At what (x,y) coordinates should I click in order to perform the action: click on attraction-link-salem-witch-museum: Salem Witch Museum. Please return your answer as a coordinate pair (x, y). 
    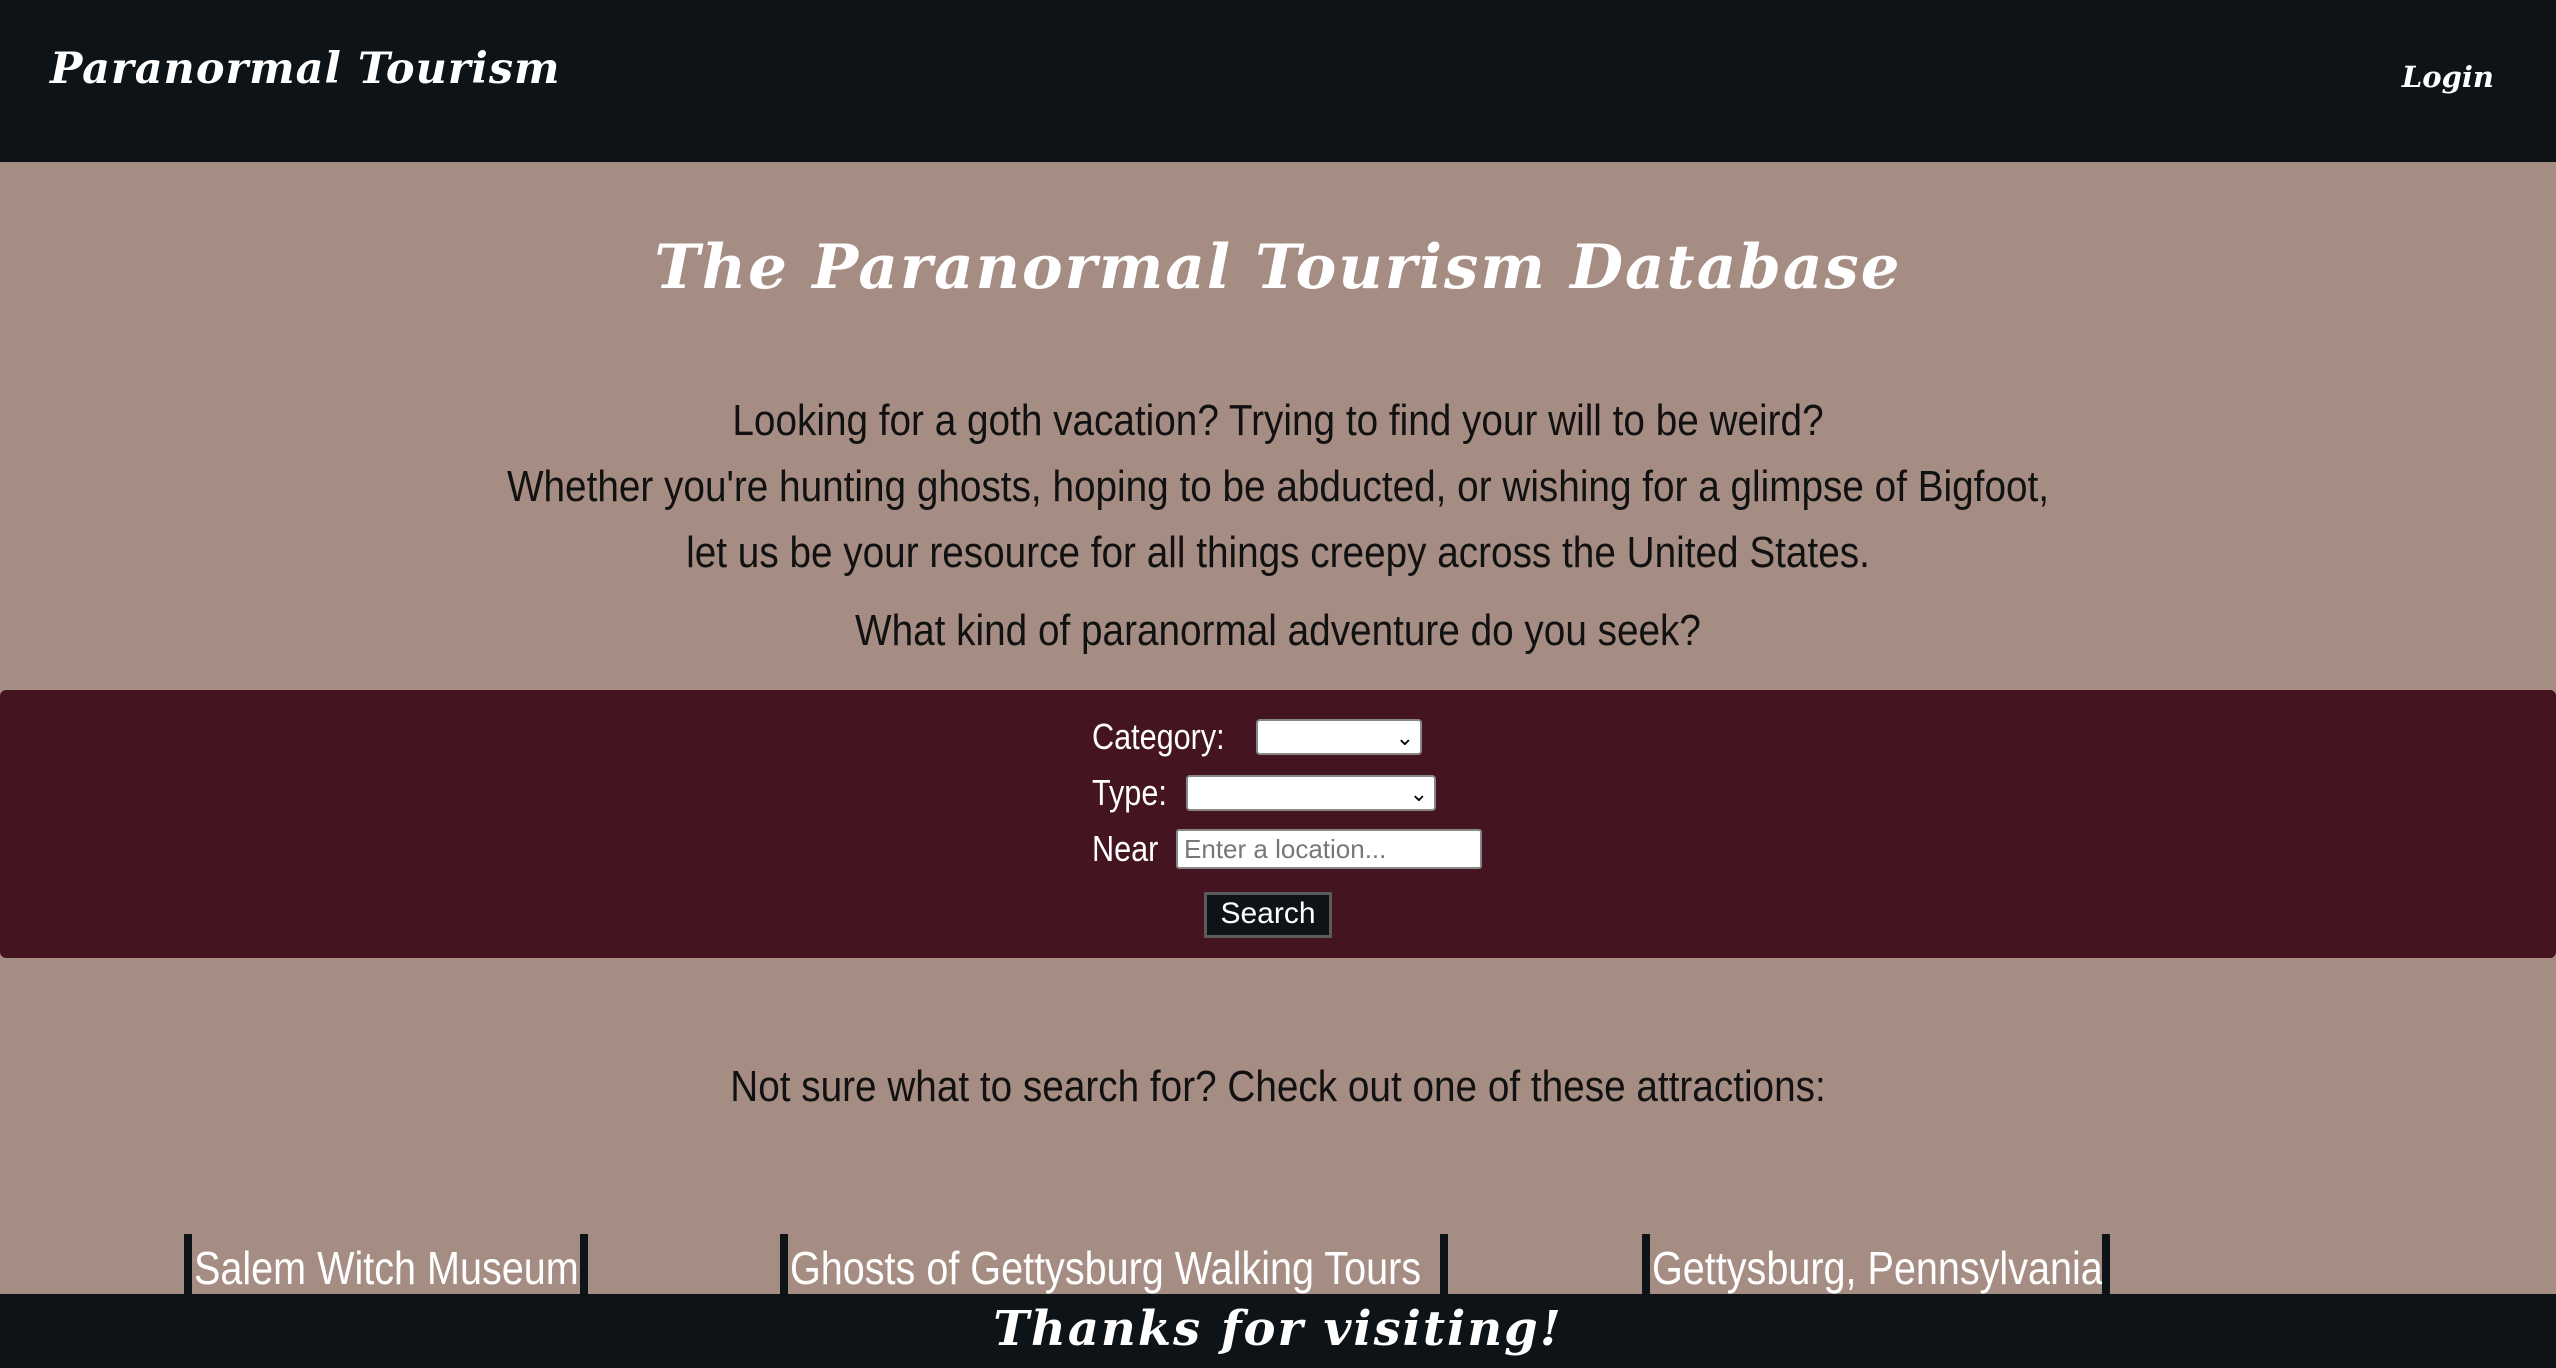
    Looking at the image, I should click on (386, 1264).